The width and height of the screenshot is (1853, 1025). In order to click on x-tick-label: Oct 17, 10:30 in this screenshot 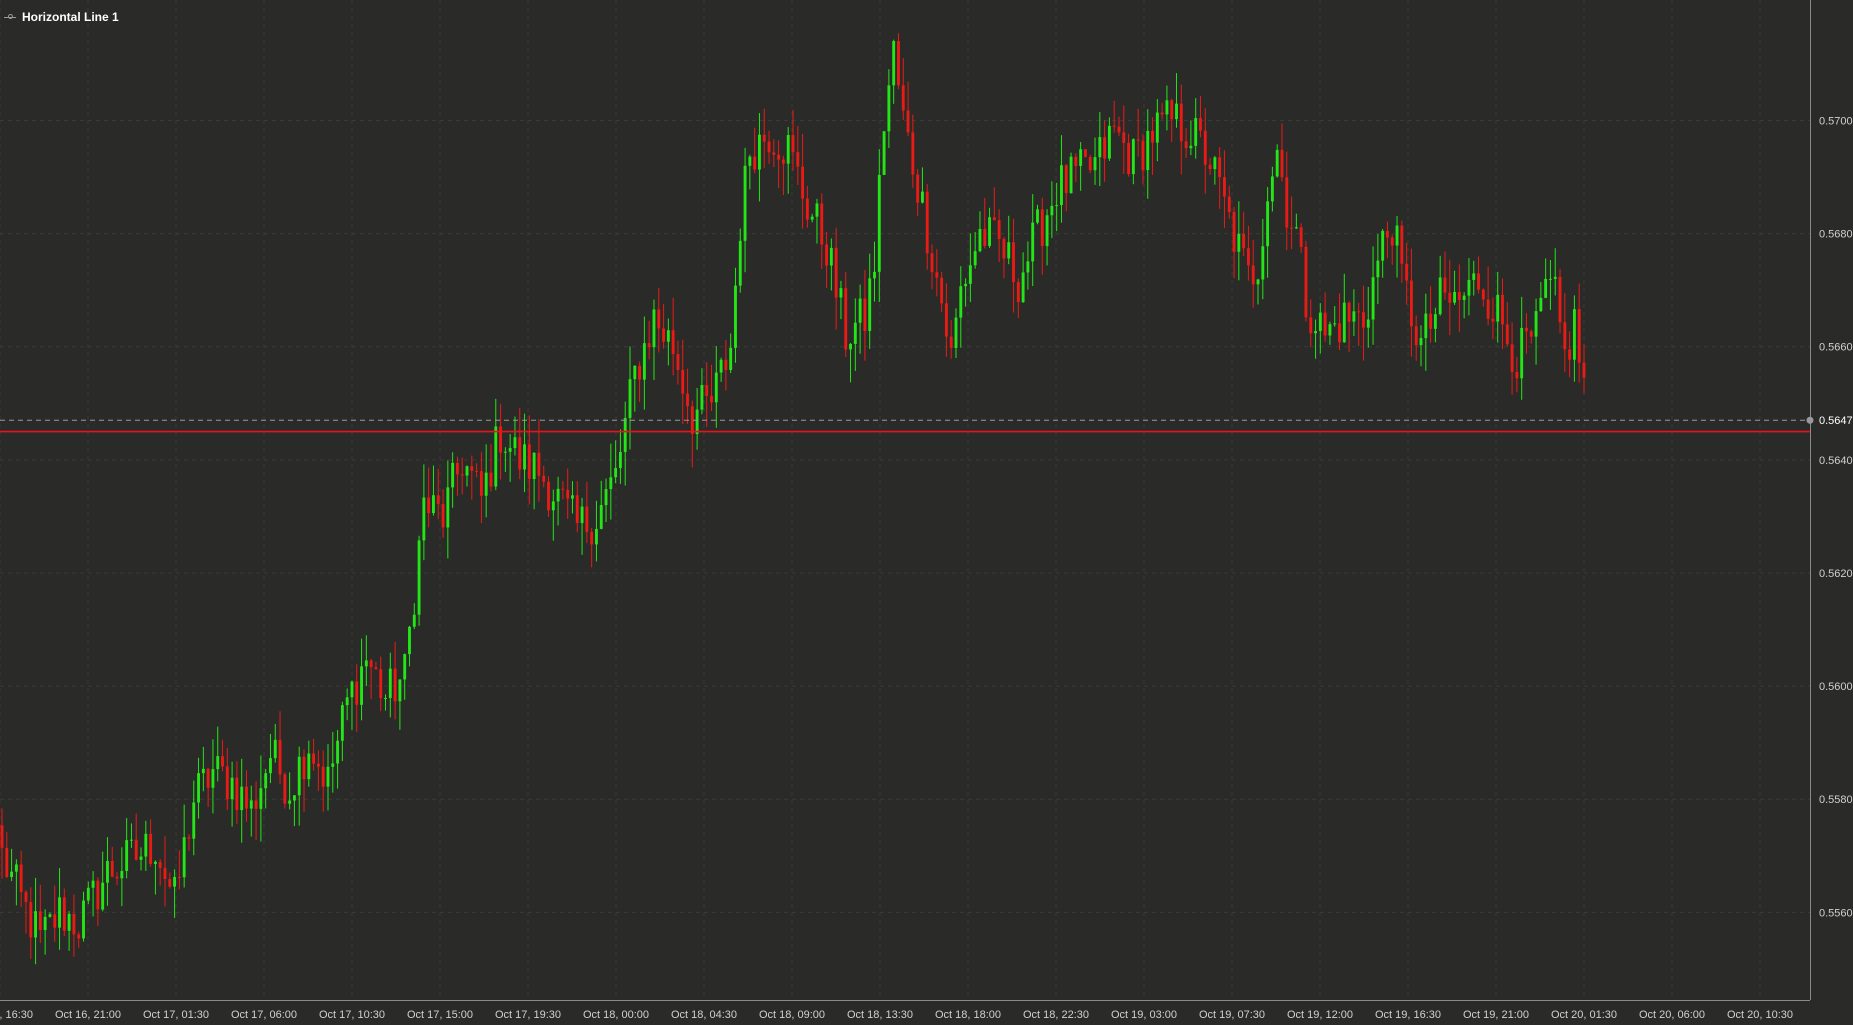, I will do `click(352, 1015)`.